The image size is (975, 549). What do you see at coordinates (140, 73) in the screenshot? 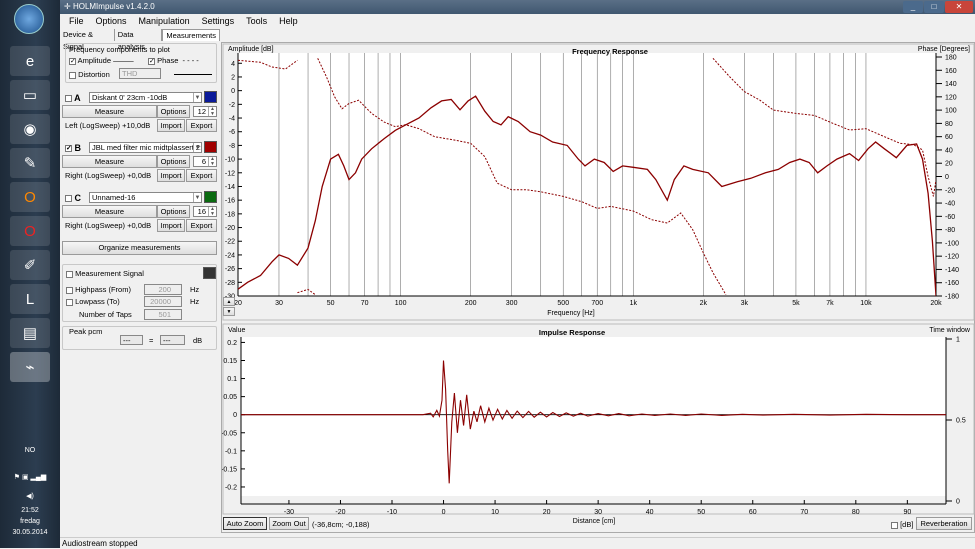
I see `distortion-select: THD` at bounding box center [140, 73].